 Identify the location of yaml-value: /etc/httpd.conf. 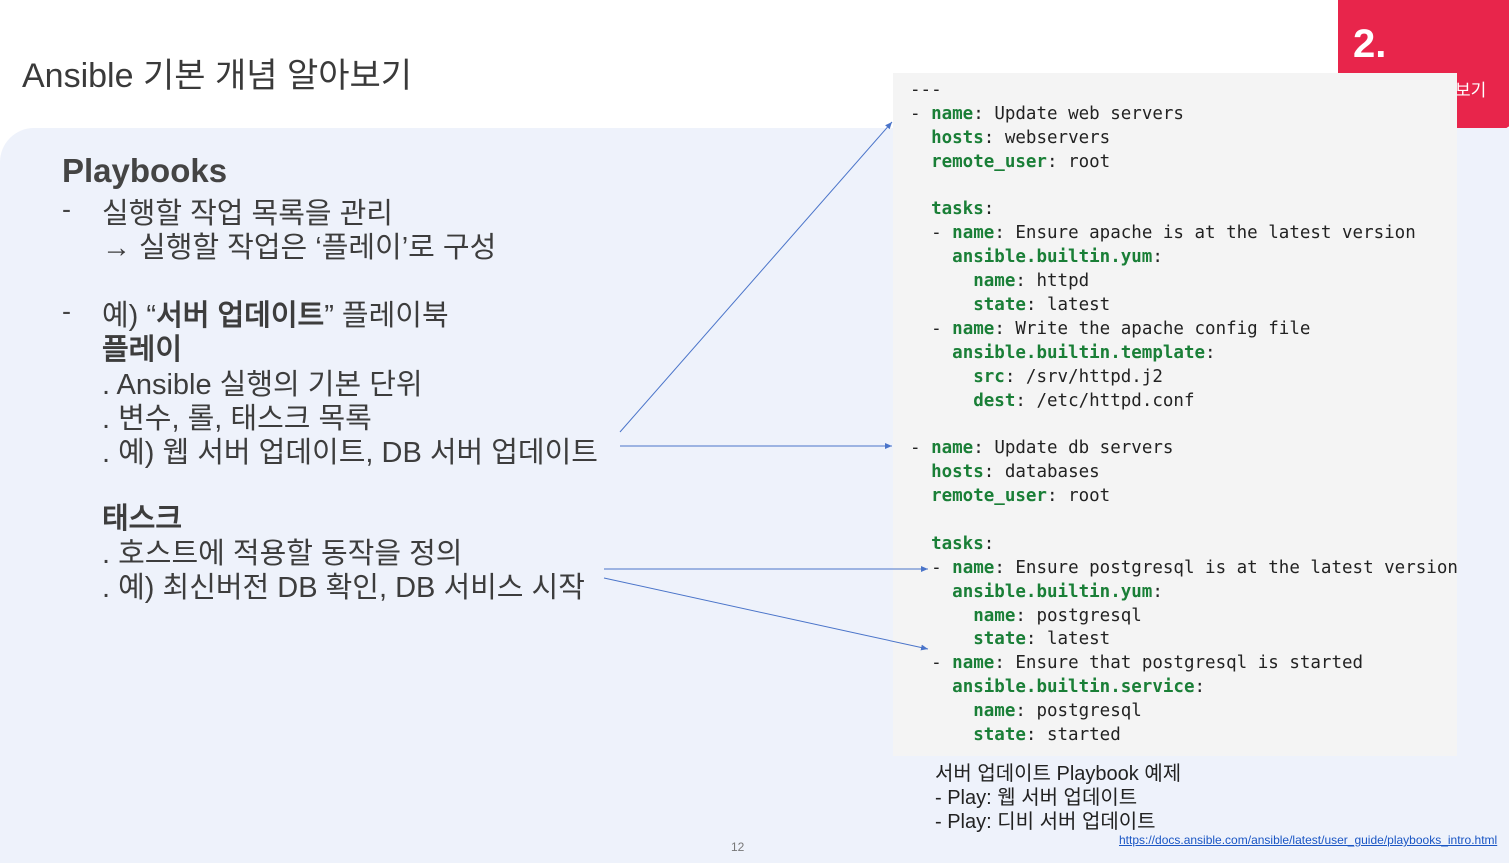
(1110, 400).